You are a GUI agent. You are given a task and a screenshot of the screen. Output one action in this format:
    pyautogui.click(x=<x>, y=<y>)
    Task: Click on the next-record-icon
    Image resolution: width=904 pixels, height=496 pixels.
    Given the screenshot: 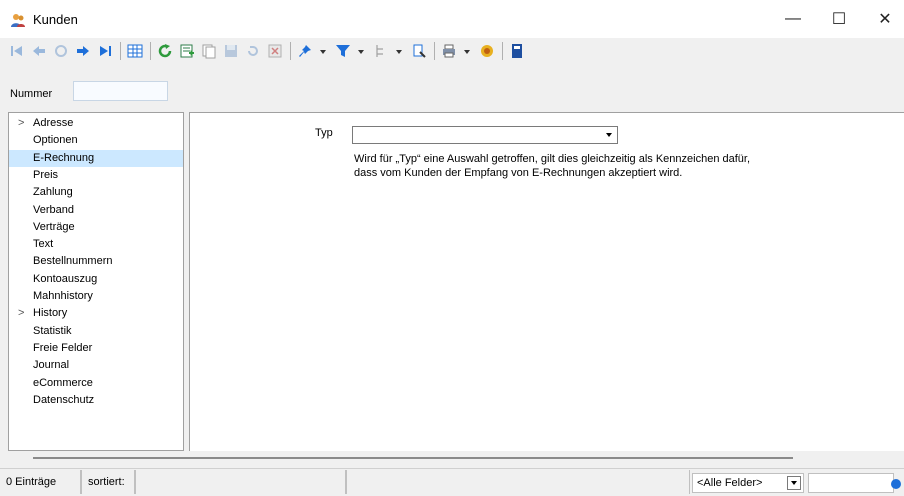 What is the action you would take?
    pyautogui.click(x=83, y=51)
    